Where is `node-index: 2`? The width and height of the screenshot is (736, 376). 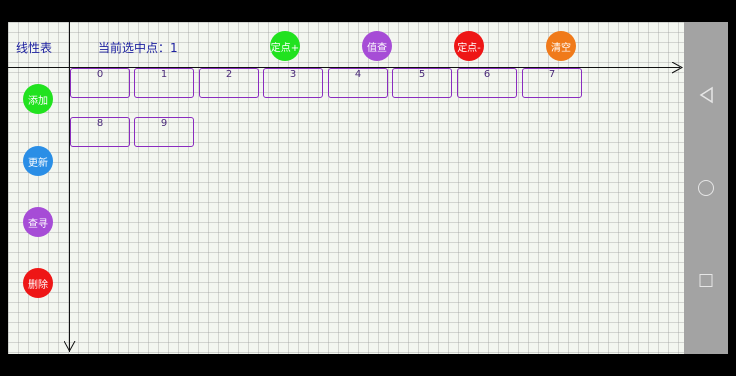
node-index: 2 is located at coordinates (229, 74).